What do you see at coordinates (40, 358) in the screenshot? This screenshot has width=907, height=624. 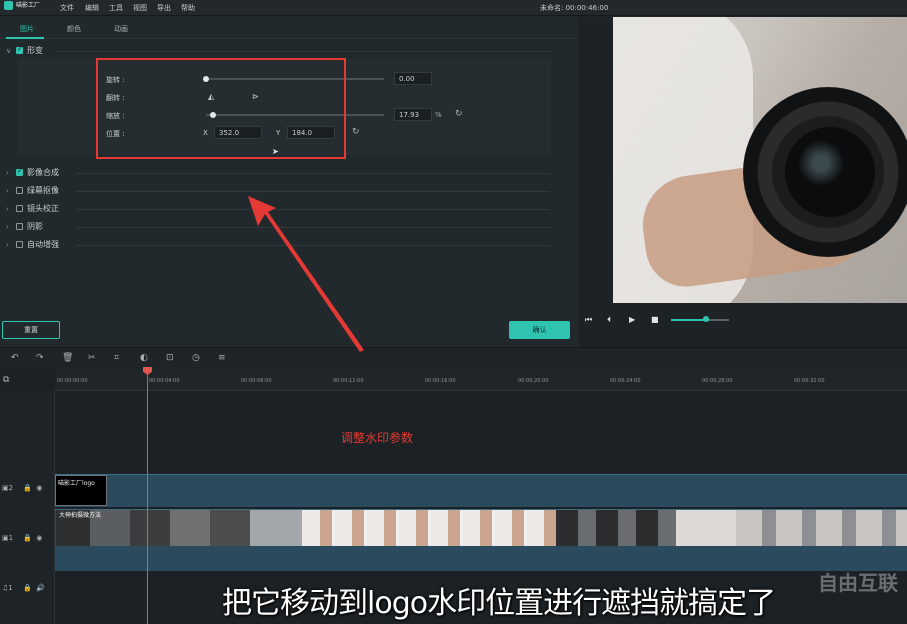 I see `redo-icon: ↷` at bounding box center [40, 358].